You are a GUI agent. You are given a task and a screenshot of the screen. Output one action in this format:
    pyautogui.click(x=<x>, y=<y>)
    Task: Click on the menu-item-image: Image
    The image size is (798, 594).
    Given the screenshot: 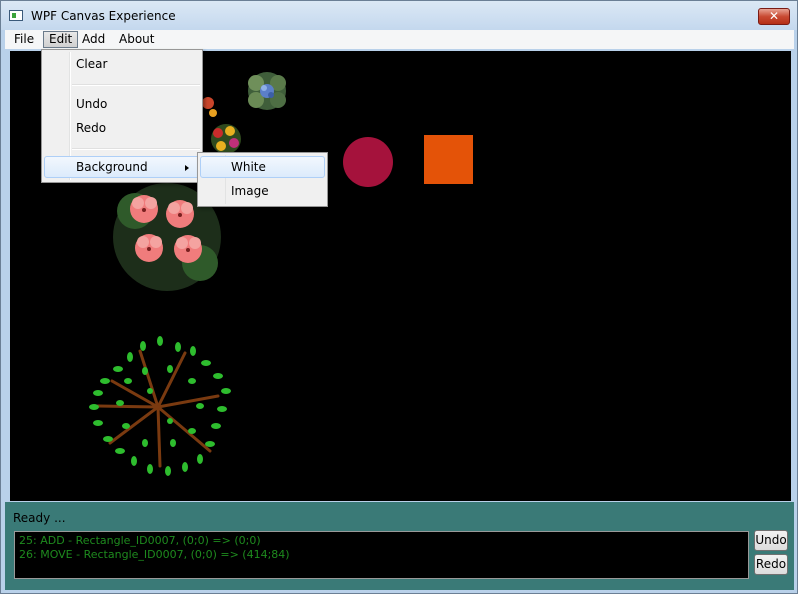 What is the action you would take?
    pyautogui.click(x=262, y=191)
    